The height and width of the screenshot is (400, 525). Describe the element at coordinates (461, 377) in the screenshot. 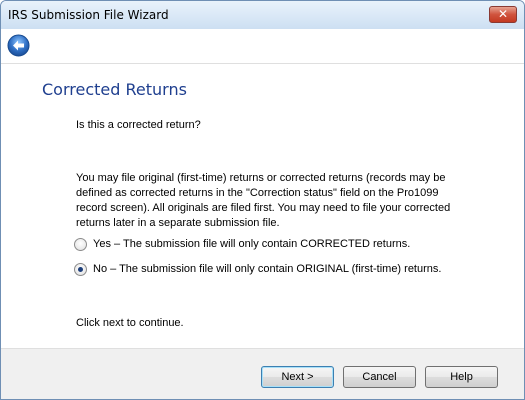

I see `help-button: Help` at that location.